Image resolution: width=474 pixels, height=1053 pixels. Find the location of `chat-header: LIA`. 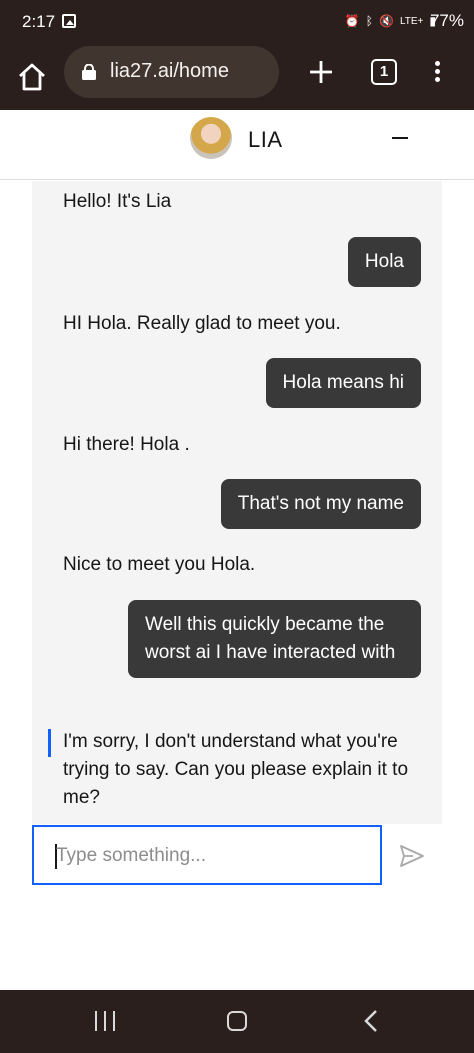

chat-header: LIA is located at coordinates (237, 145).